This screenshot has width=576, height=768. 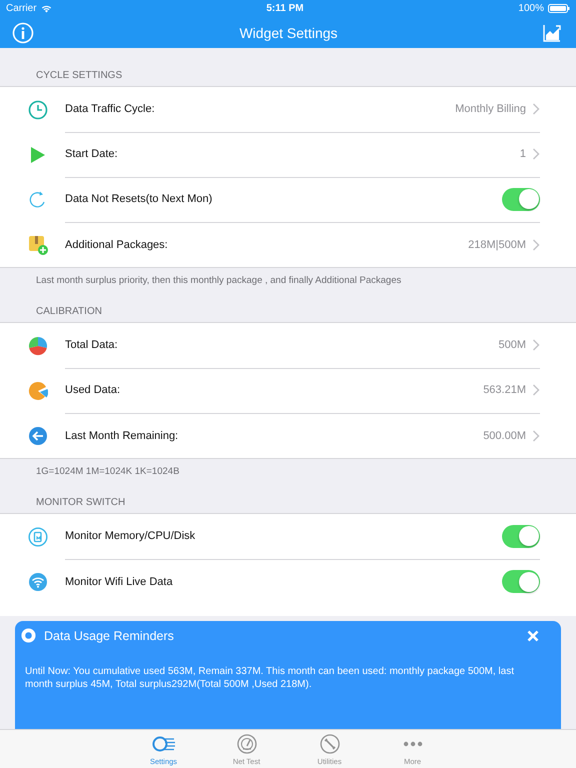 What do you see at coordinates (533, 636) in the screenshot?
I see `close-icon` at bounding box center [533, 636].